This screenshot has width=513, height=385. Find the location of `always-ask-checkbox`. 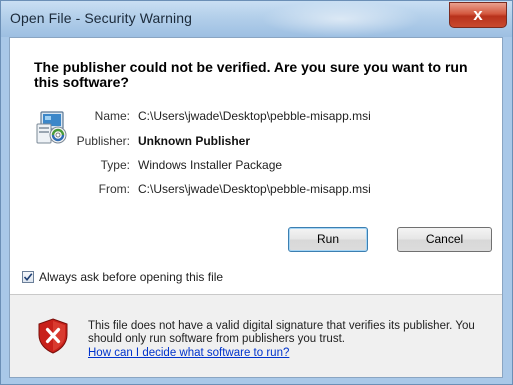

always-ask-checkbox is located at coordinates (28, 277).